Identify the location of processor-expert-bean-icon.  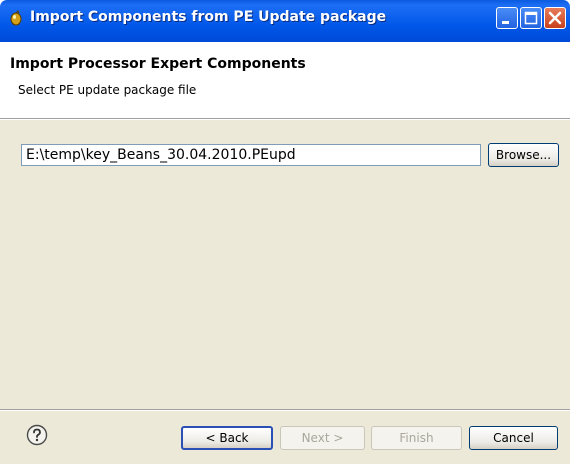
(16, 18).